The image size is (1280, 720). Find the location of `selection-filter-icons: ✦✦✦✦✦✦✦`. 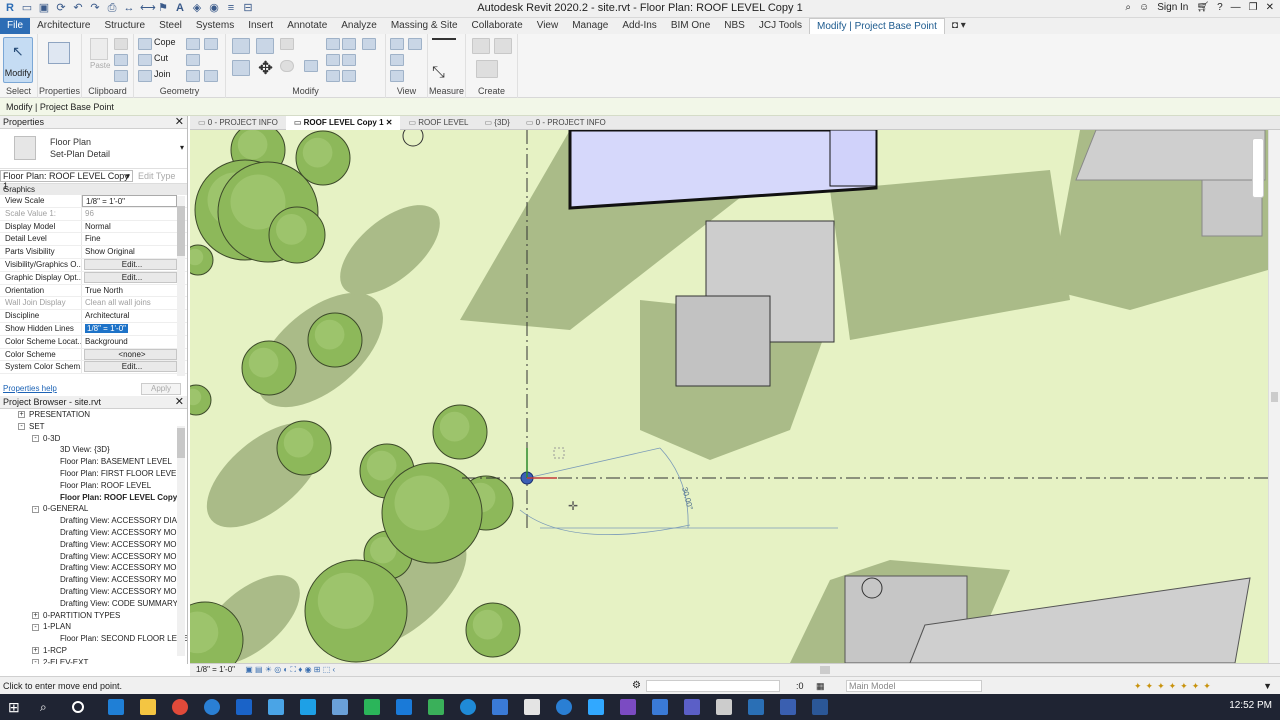

selection-filter-icons: ✦✦✦✦✦✦✦ is located at coordinates (1174, 686).